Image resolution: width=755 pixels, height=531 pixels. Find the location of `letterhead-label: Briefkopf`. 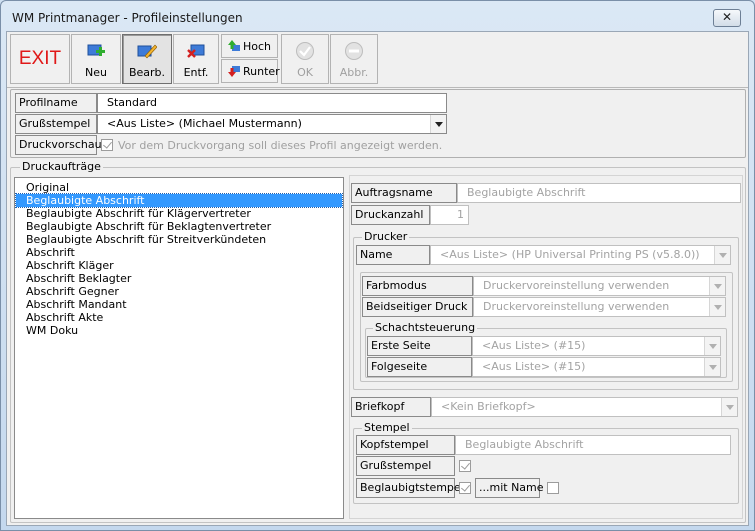

letterhead-label: Briefkopf is located at coordinates (391, 407).